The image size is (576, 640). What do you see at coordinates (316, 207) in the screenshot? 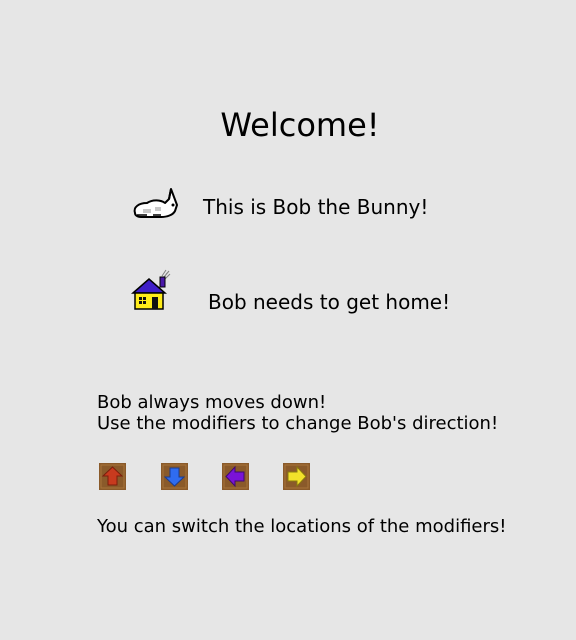
I see `bob-description: This is Bob the Bunny!` at bounding box center [316, 207].